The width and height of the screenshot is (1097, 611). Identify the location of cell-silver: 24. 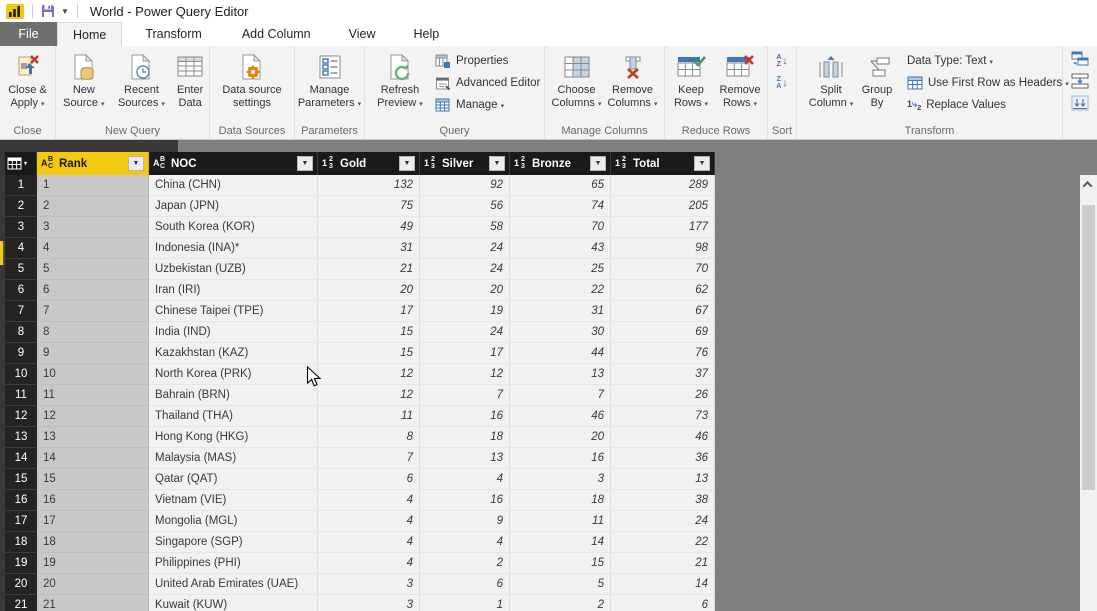
(465, 248).